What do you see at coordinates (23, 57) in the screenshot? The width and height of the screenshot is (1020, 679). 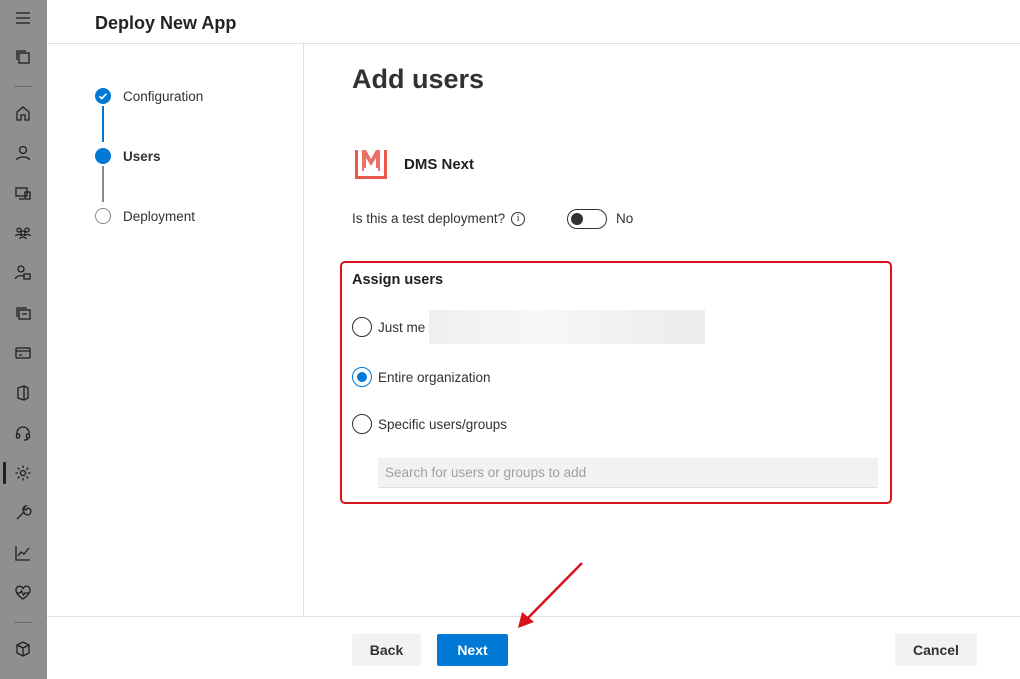 I see `copy-icon` at bounding box center [23, 57].